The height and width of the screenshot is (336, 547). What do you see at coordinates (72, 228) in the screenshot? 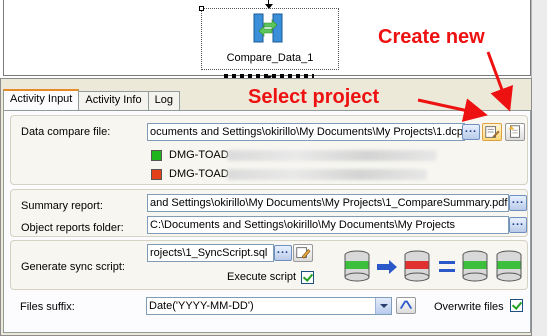
I see `object-reports-folder-label: Object reports folder:` at bounding box center [72, 228].